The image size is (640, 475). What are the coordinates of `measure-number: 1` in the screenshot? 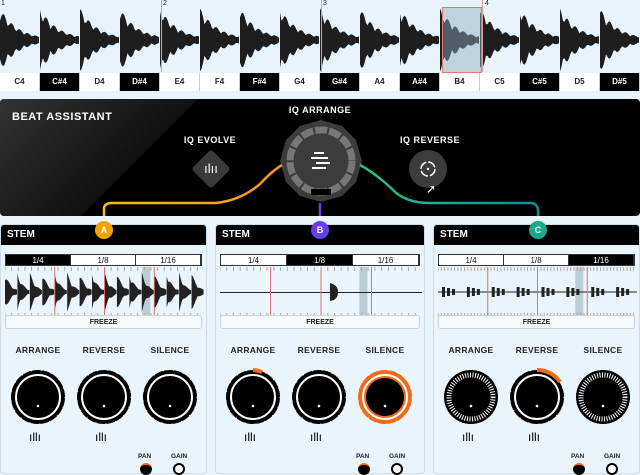 It's located at (3, 3).